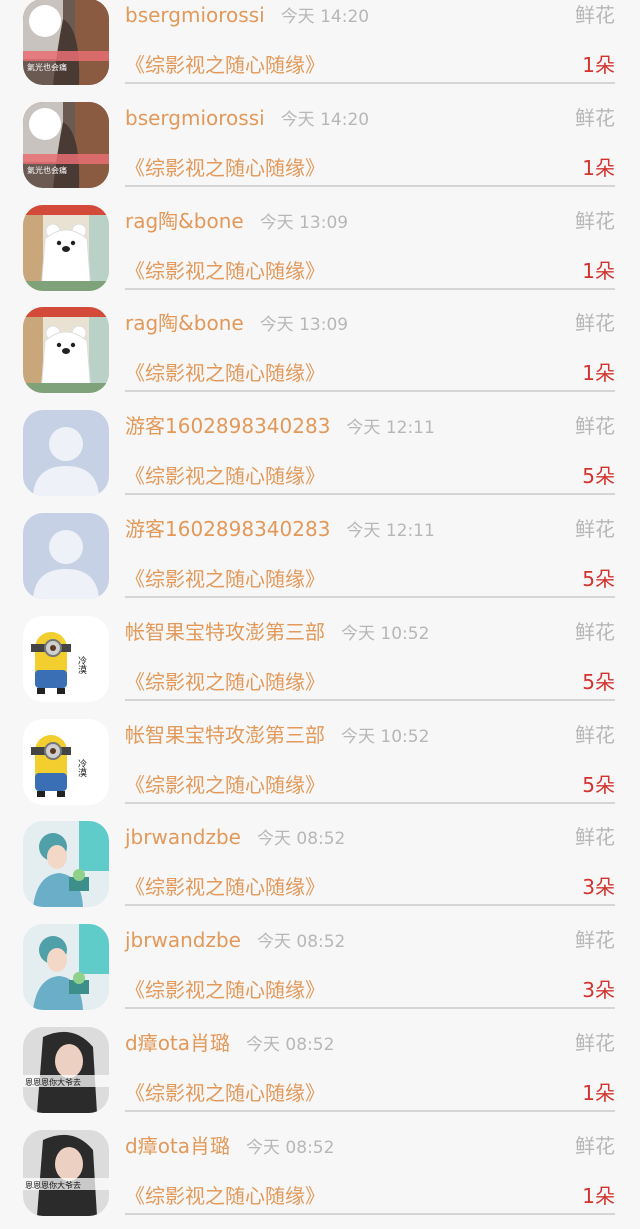 Image resolution: width=640 pixels, height=1229 pixels. I want to click on photo-person-icon: 氣光也会痛, so click(66, 42).